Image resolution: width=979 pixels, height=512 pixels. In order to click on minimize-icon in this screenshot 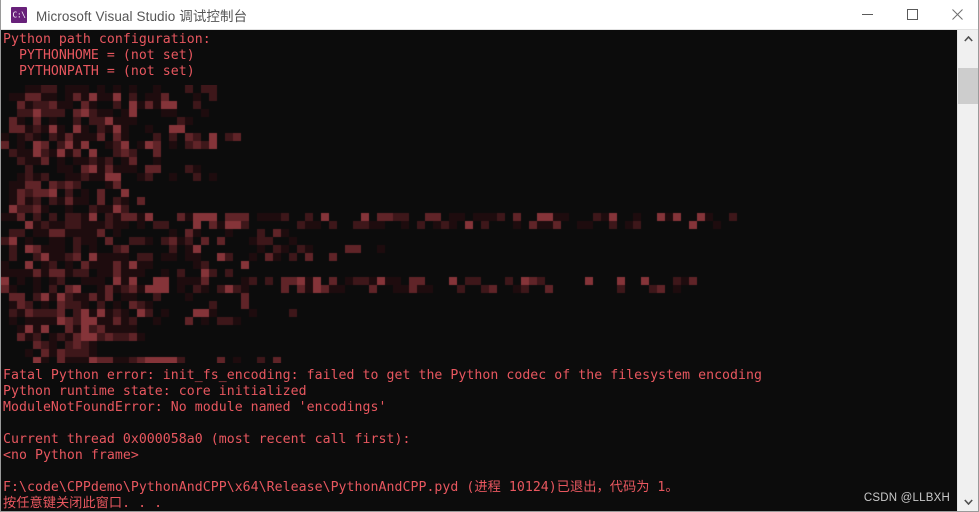, I will do `click(867, 14)`.